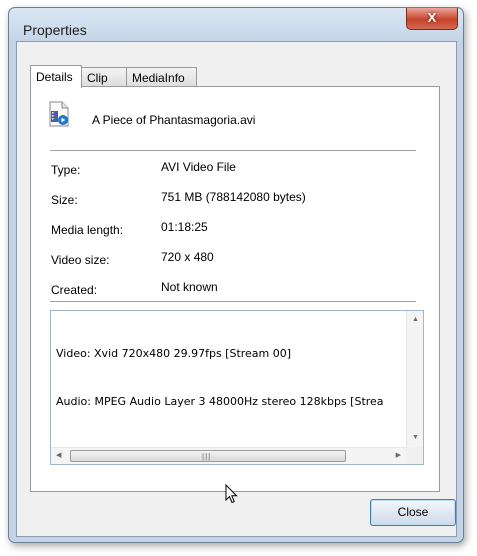 This screenshot has height=556, width=477. Describe the element at coordinates (198, 167) in the screenshot. I see `type-value: AVI Video File` at that location.